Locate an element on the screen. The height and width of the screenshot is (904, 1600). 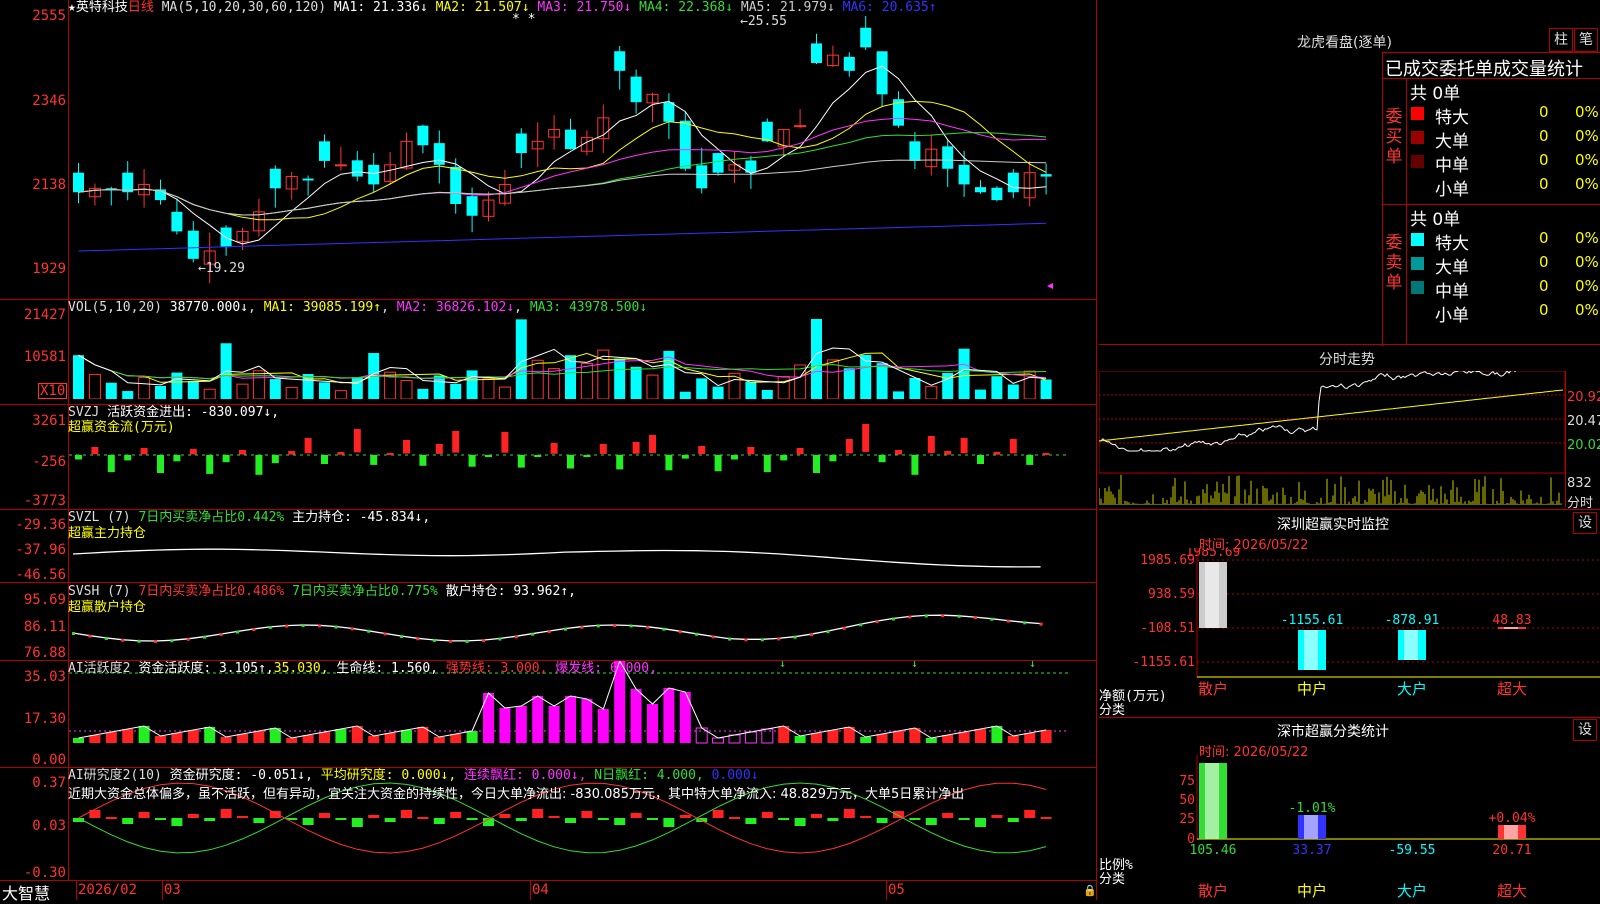
y-tick: -3773 is located at coordinates (44, 501).